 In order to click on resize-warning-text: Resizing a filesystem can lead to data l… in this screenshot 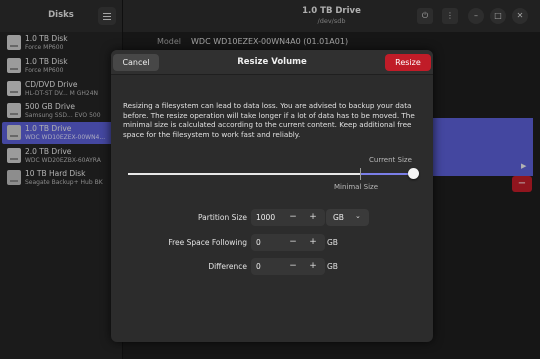, I will do `click(269, 120)`.